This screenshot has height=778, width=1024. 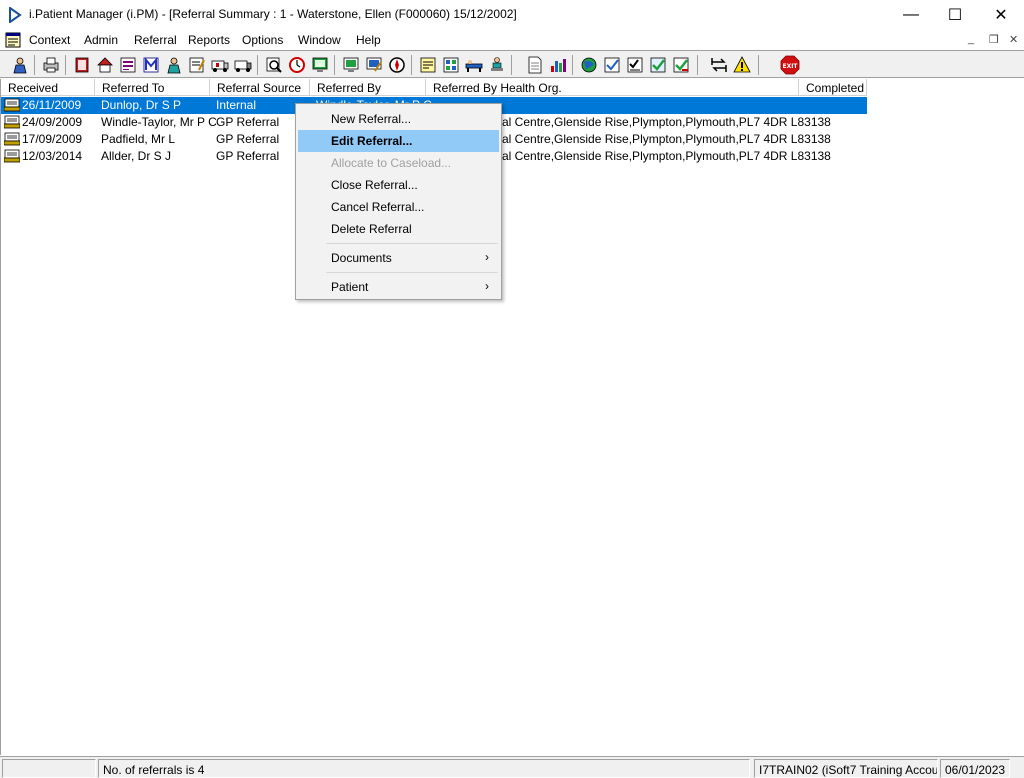 I want to click on menu-item-documents: Documents ›, so click(x=398, y=258).